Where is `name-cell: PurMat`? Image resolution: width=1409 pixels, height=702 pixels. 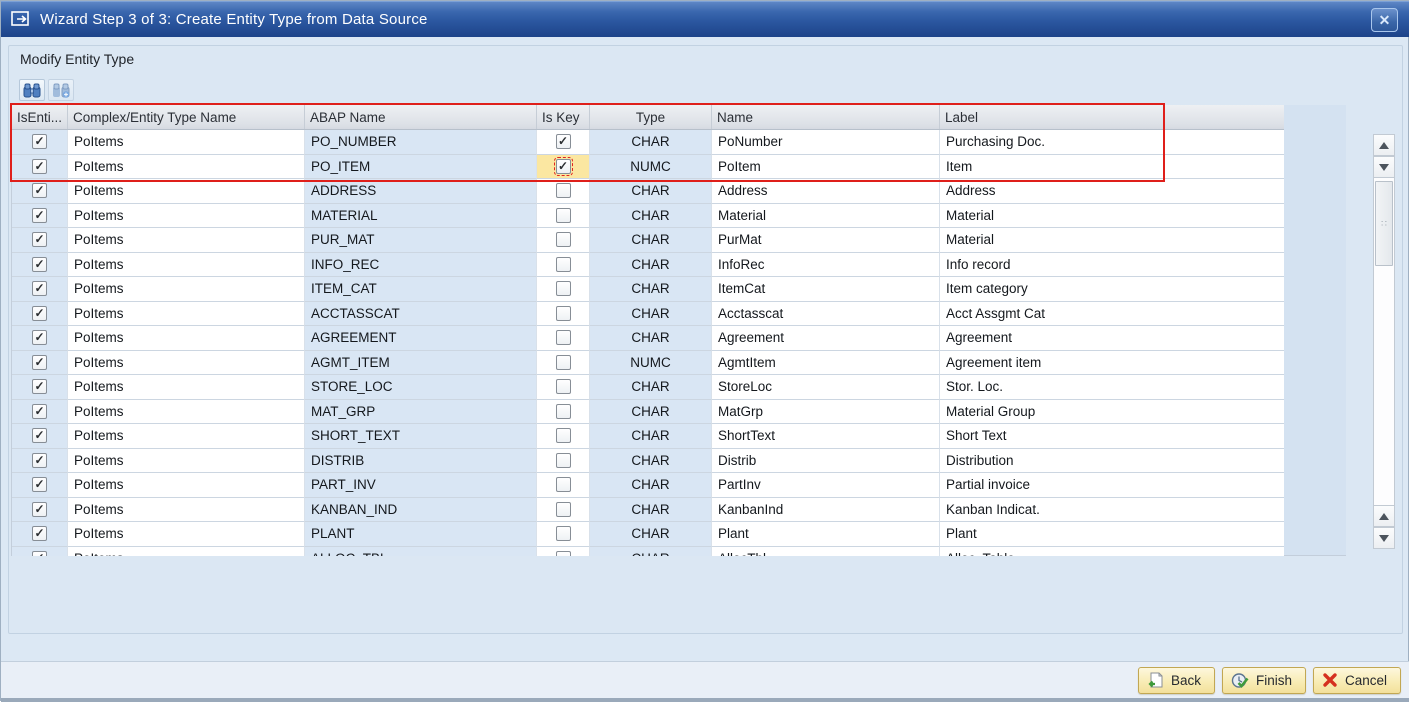
name-cell: PurMat is located at coordinates (826, 240).